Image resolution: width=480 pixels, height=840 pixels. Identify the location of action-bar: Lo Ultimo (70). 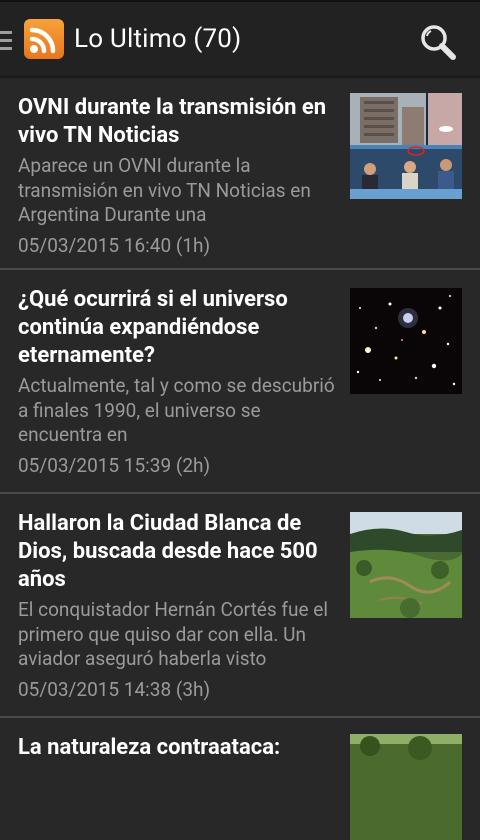
(240, 40).